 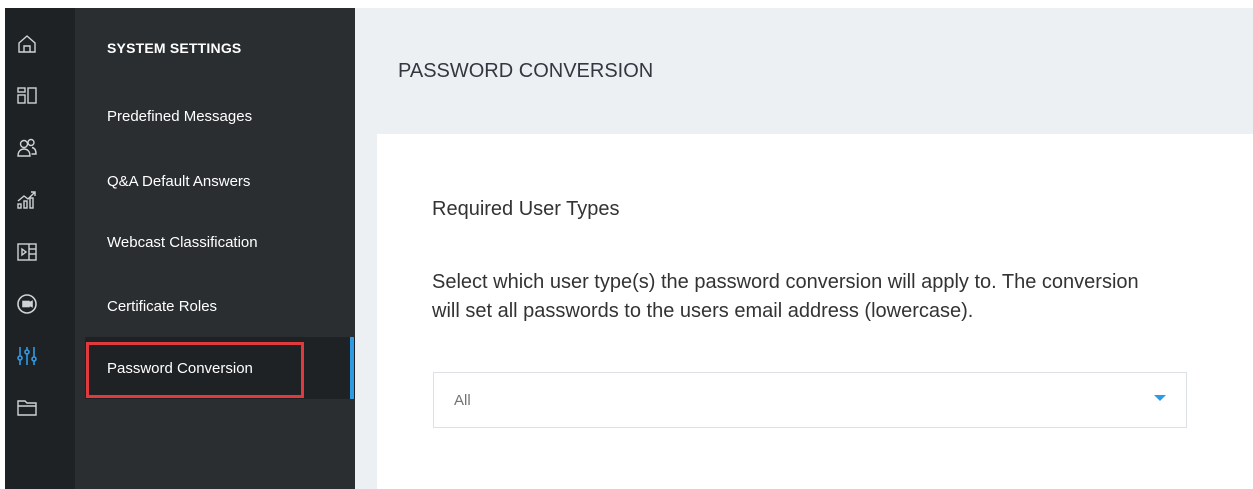 What do you see at coordinates (182, 242) in the screenshot?
I see `subnav-item-webcast-classification: Webcast Classification` at bounding box center [182, 242].